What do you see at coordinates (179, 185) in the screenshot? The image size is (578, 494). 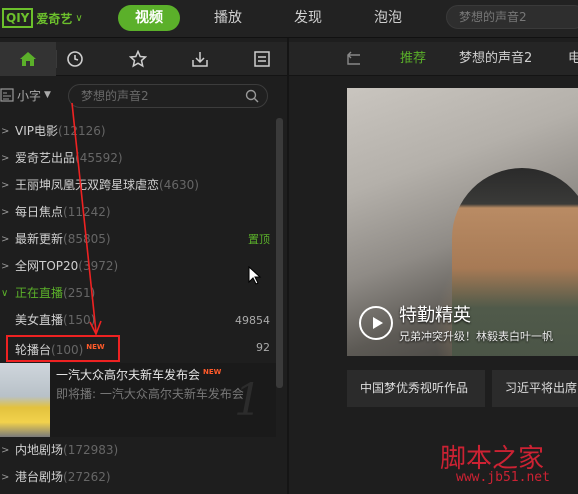 I see `item-count: (4630)` at bounding box center [179, 185].